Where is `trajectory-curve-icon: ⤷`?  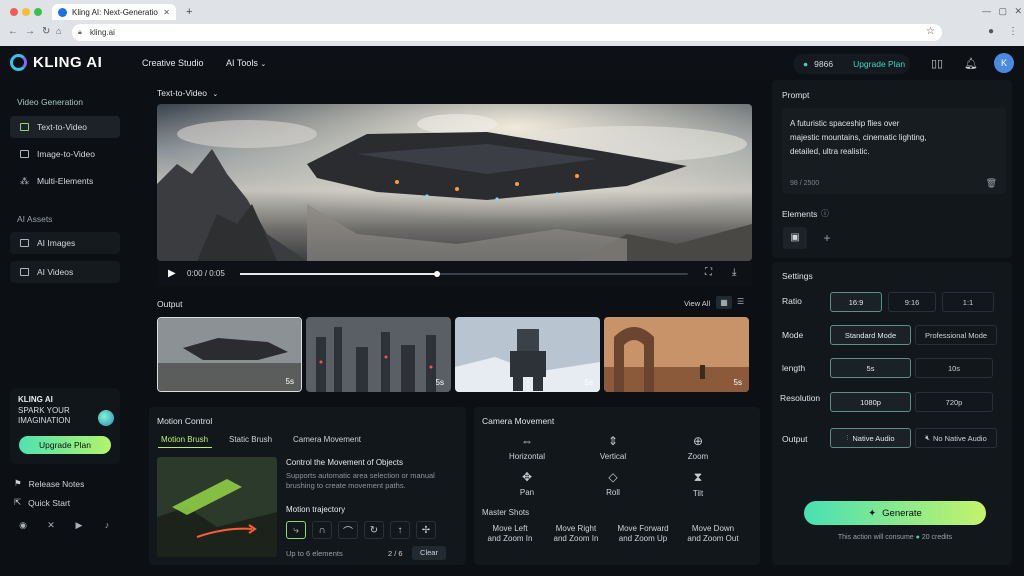
trajectory-curve-icon: ⤷ is located at coordinates (296, 530).